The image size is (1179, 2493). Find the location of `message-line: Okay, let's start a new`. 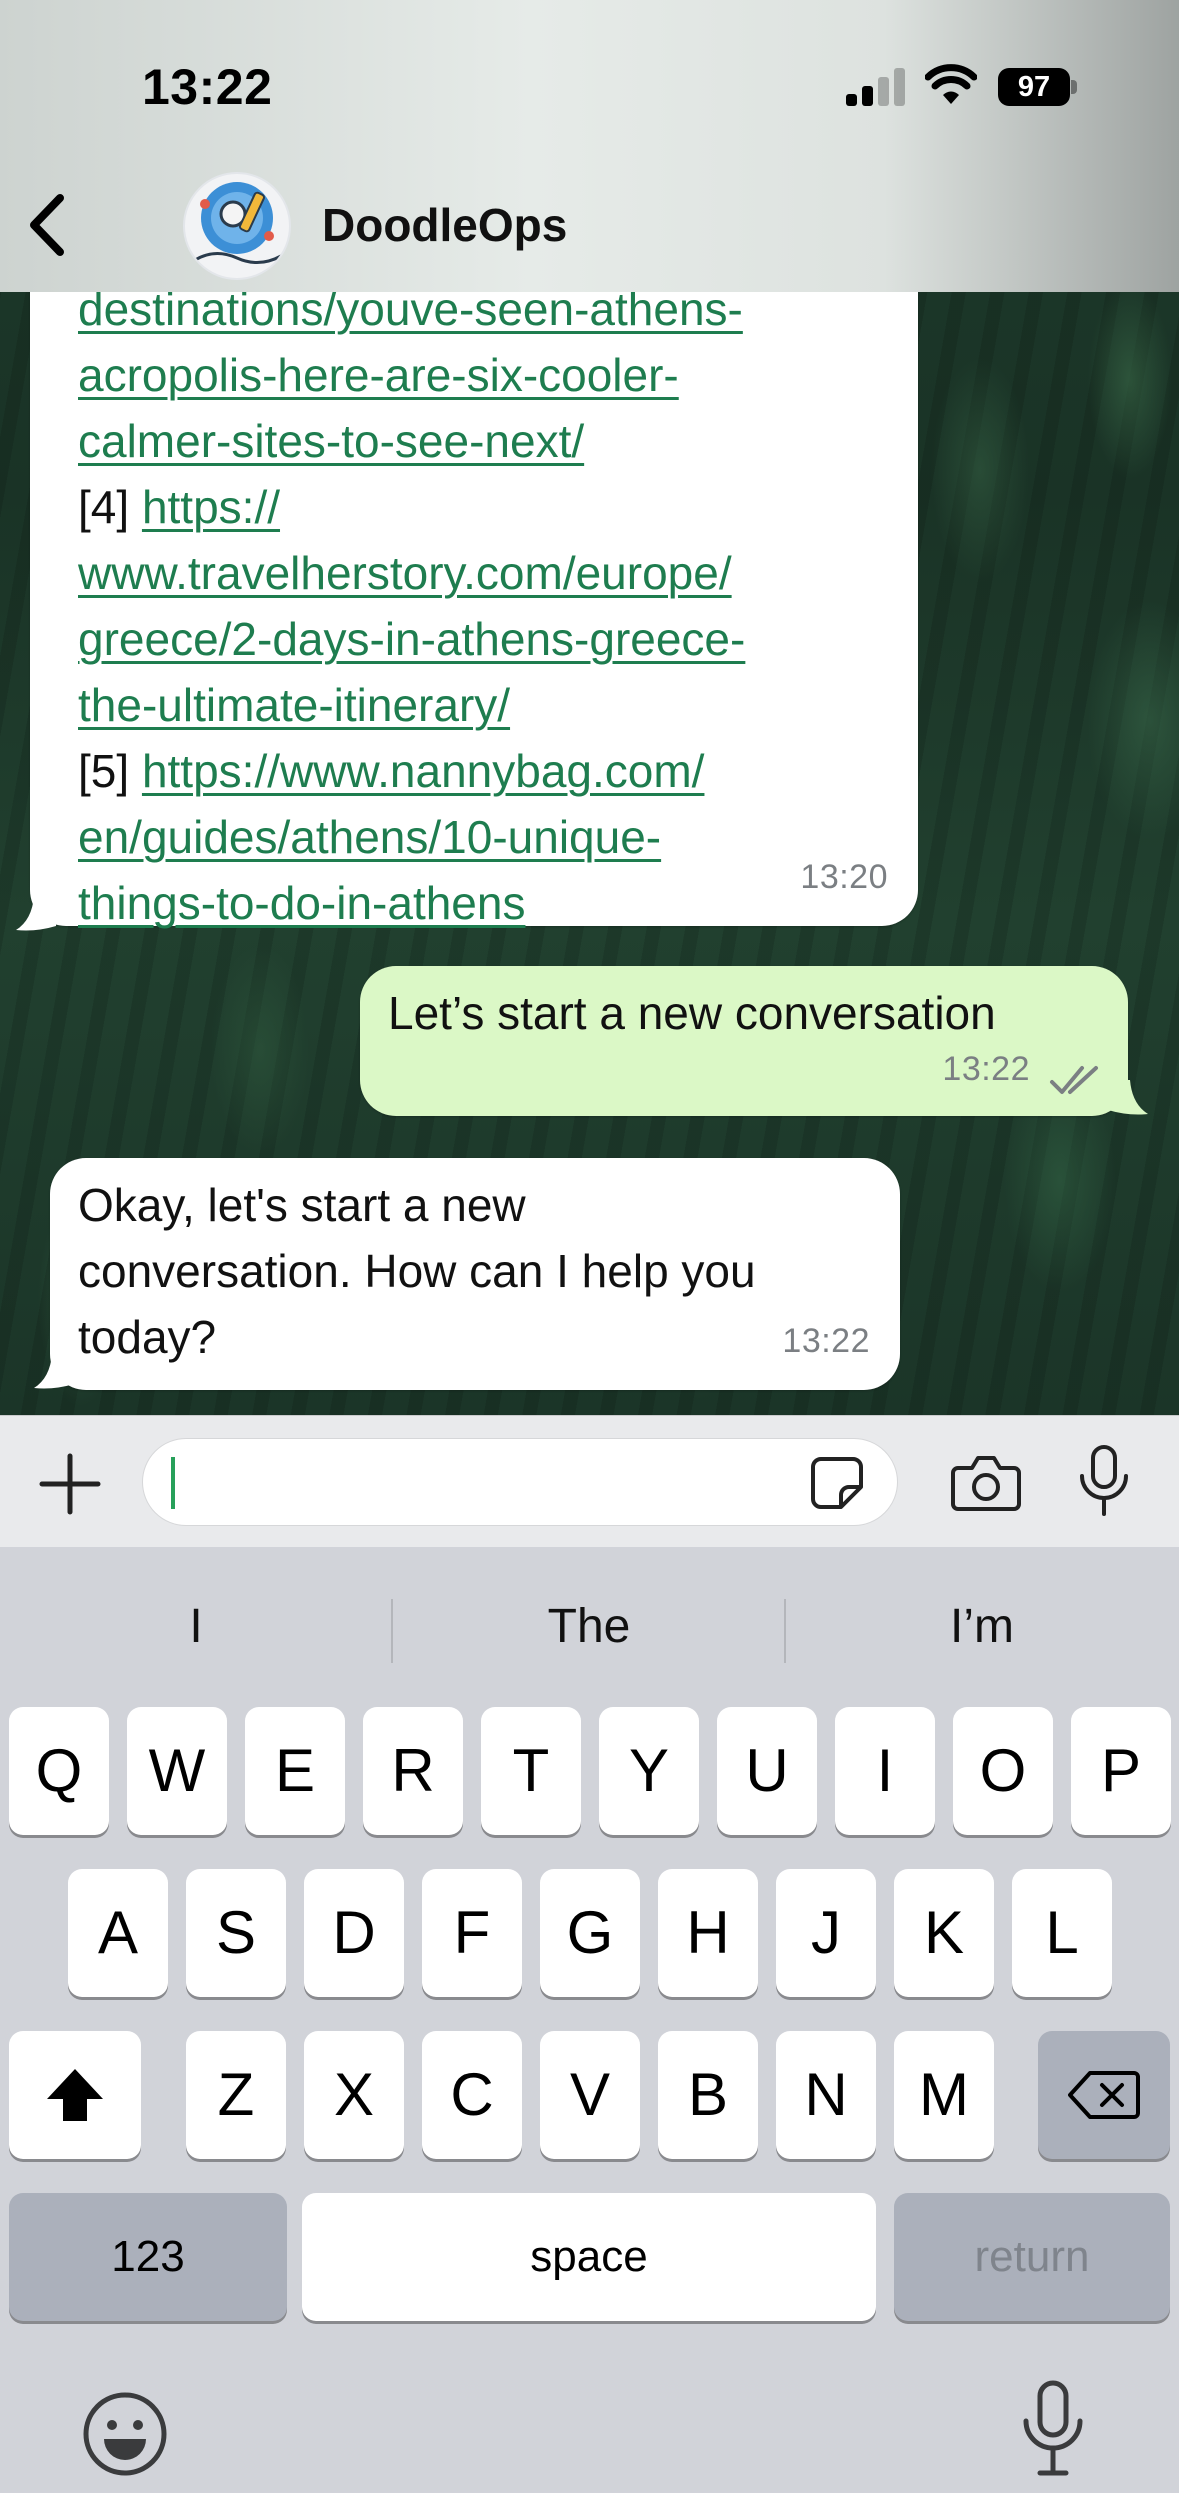

message-line: Okay, let's start a new is located at coordinates (302, 1205).